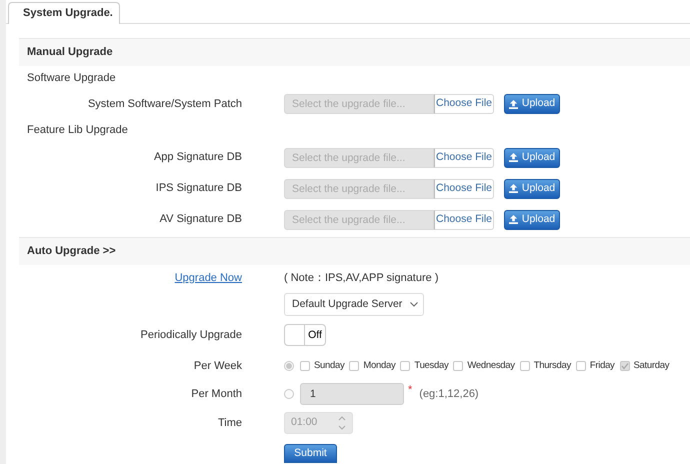 The height and width of the screenshot is (464, 690). What do you see at coordinates (361, 278) in the screenshot?
I see `note-text: ( Note：IPS,AV,APP signature )` at bounding box center [361, 278].